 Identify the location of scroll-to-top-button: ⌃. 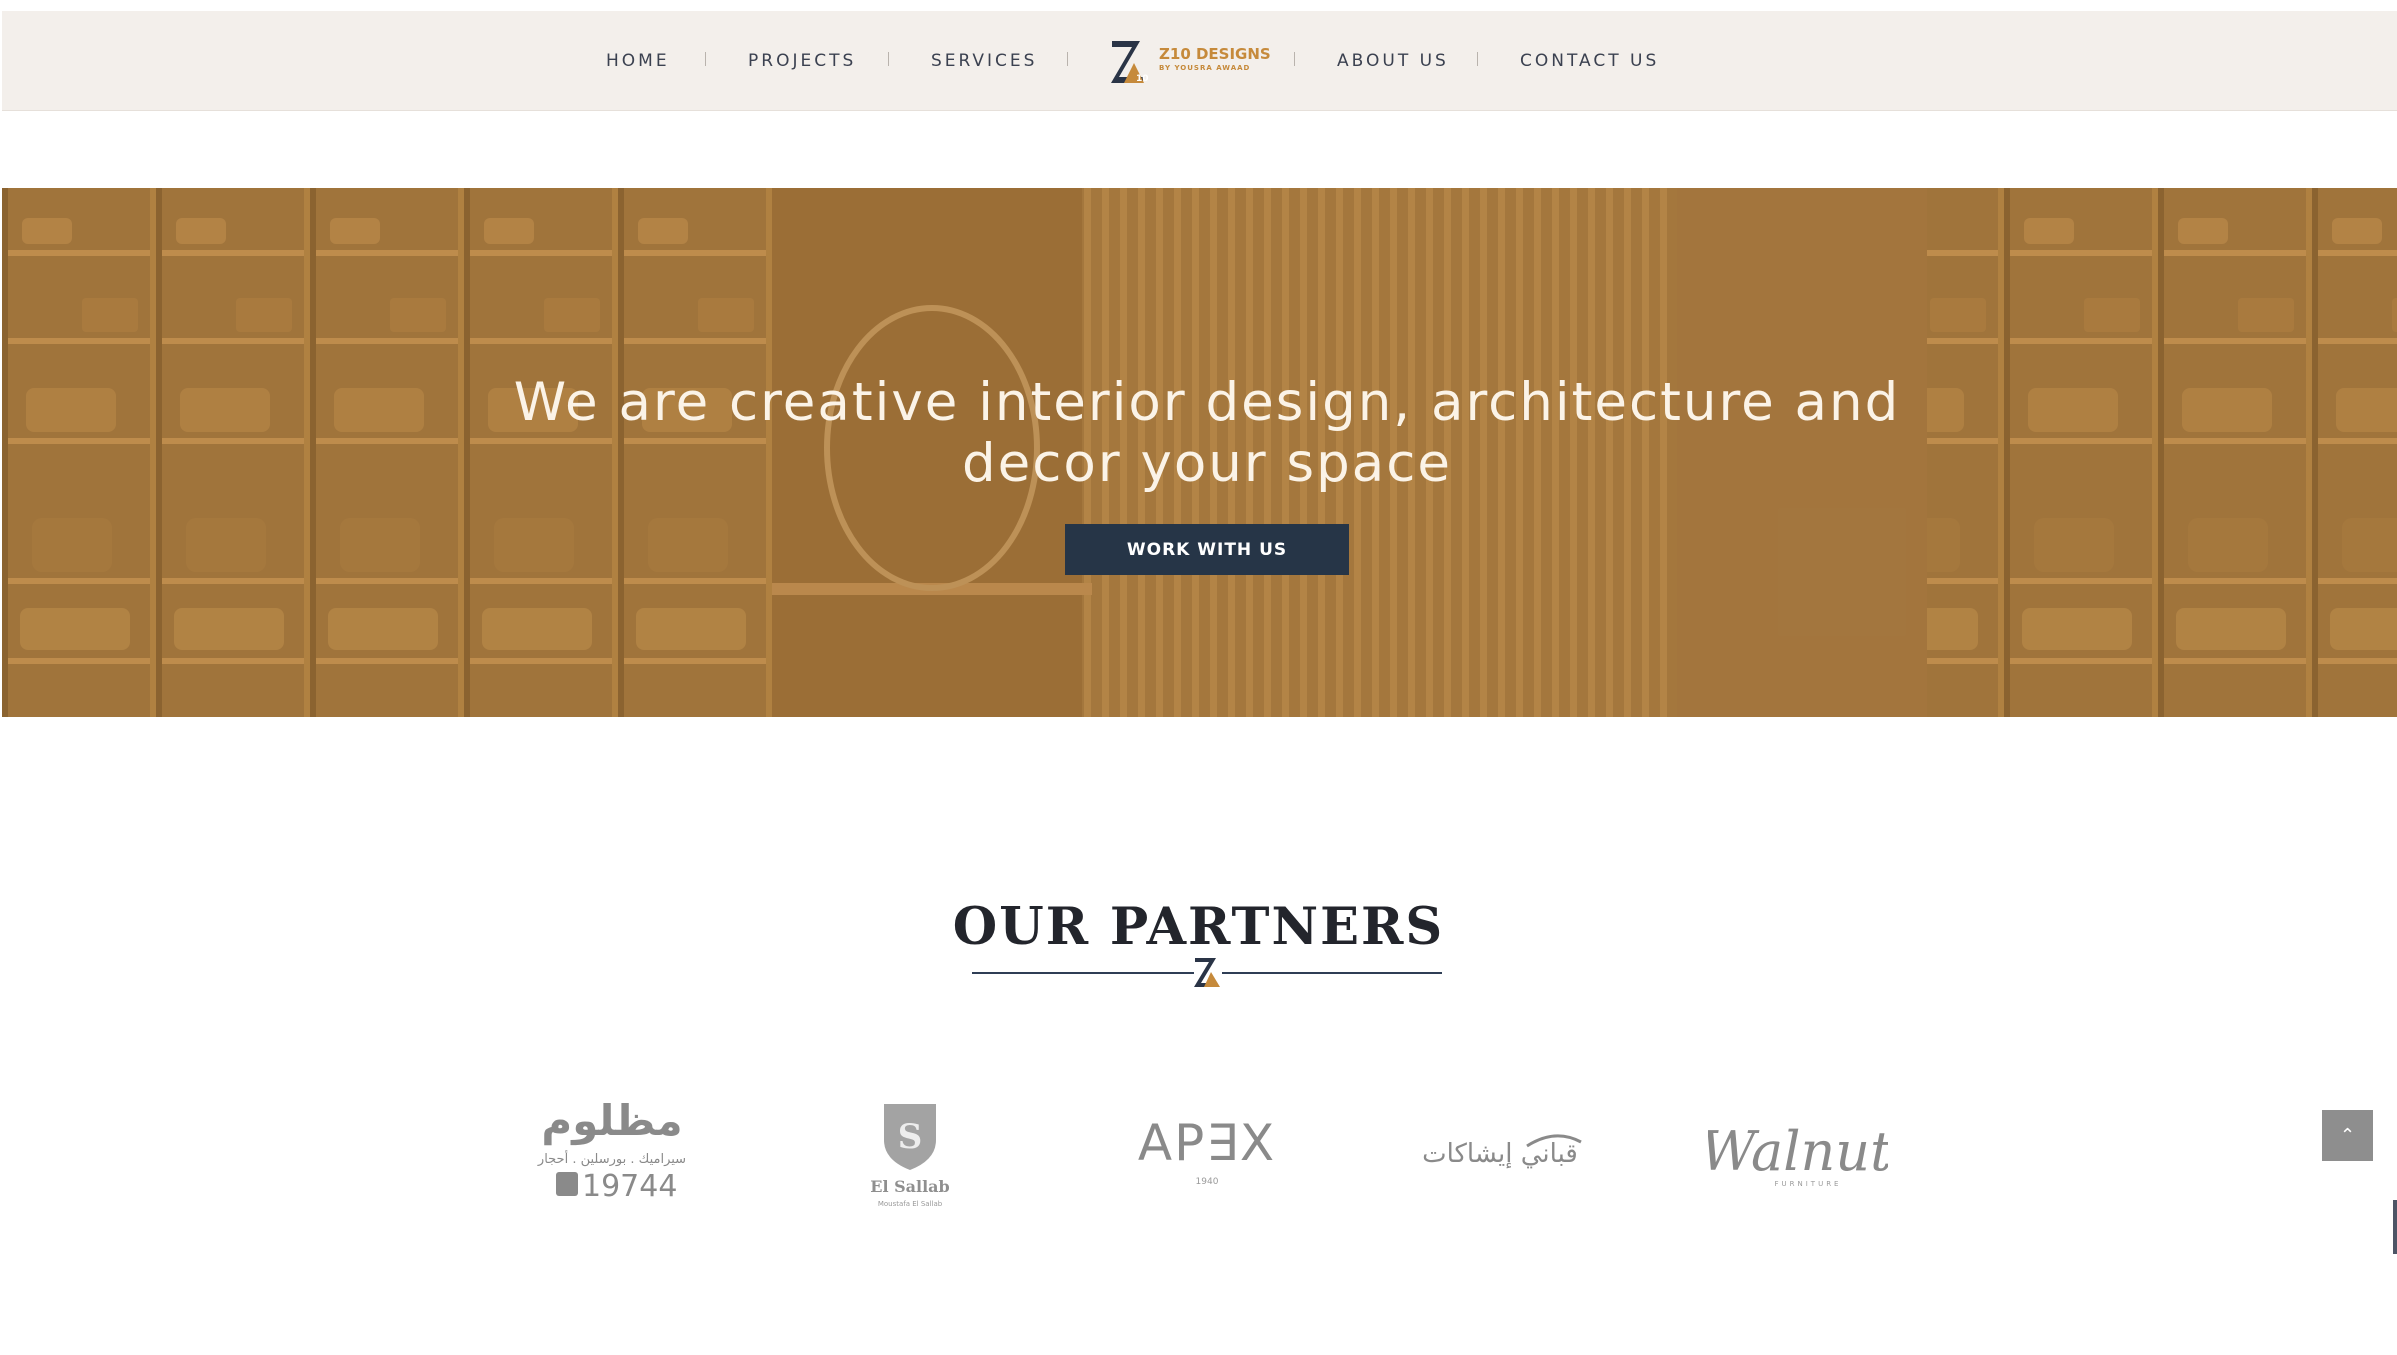
(2347, 1135).